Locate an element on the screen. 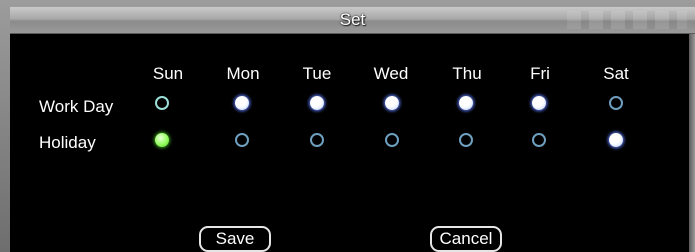 This screenshot has height=252, width=695. radio-holiday-thu is located at coordinates (466, 140).